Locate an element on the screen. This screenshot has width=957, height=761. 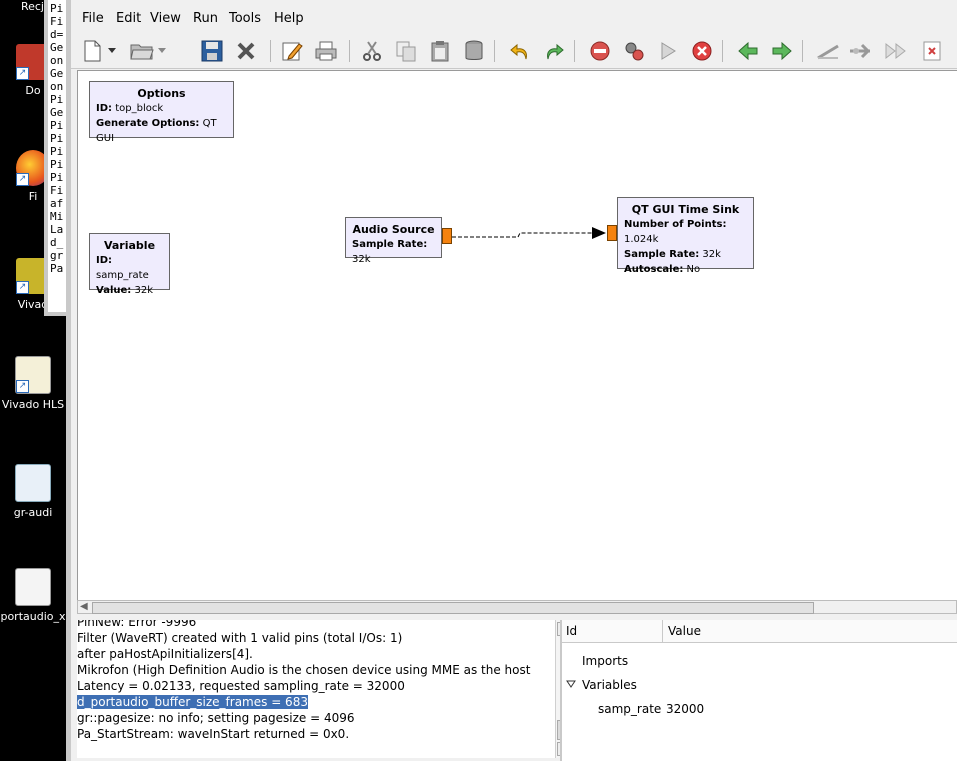
column-header-id: Id is located at coordinates (571, 631).